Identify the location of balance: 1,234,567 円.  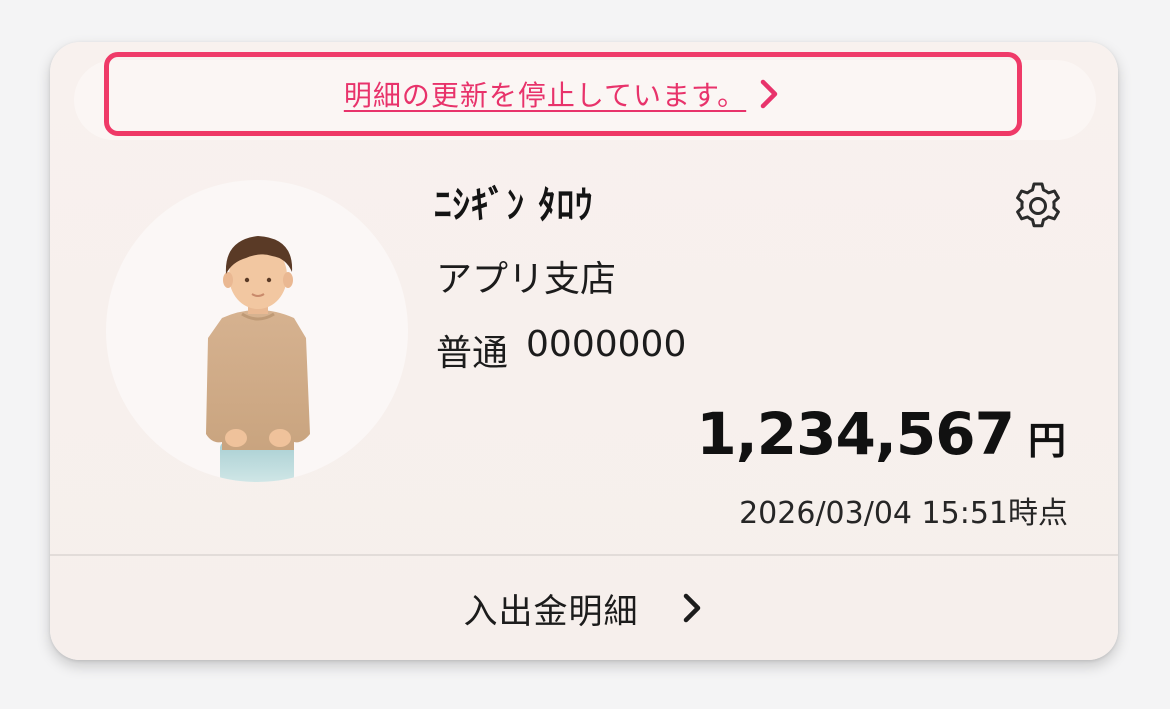
(881, 434).